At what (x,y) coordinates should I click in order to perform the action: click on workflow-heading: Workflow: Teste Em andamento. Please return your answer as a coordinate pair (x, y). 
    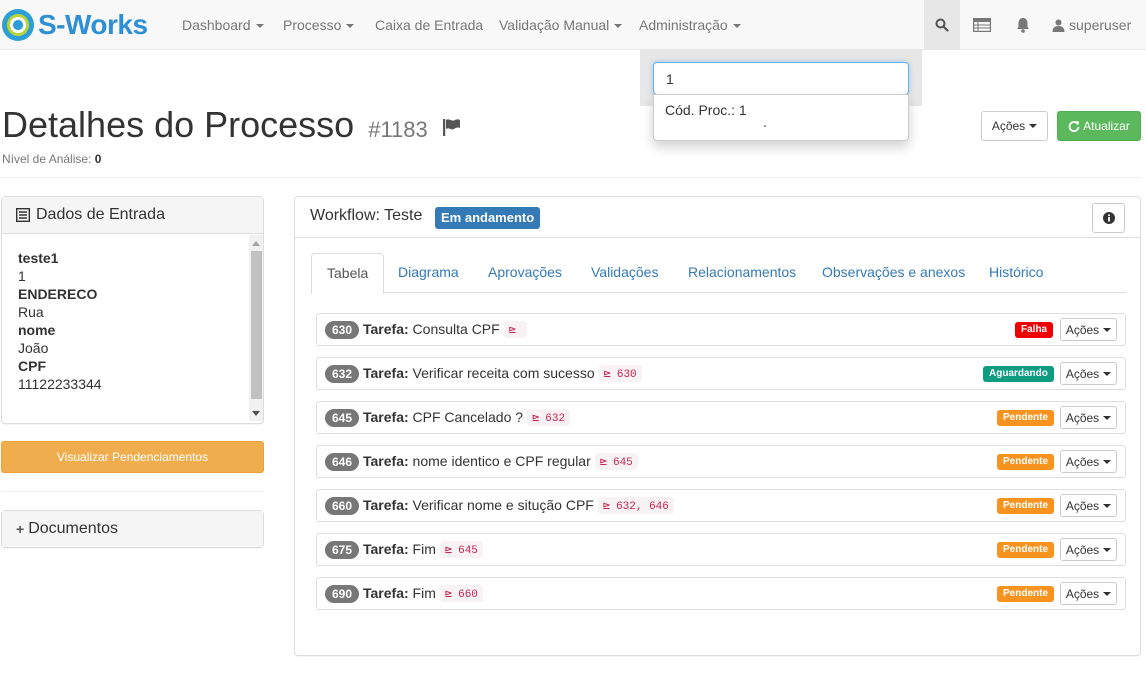
    Looking at the image, I should click on (717, 217).